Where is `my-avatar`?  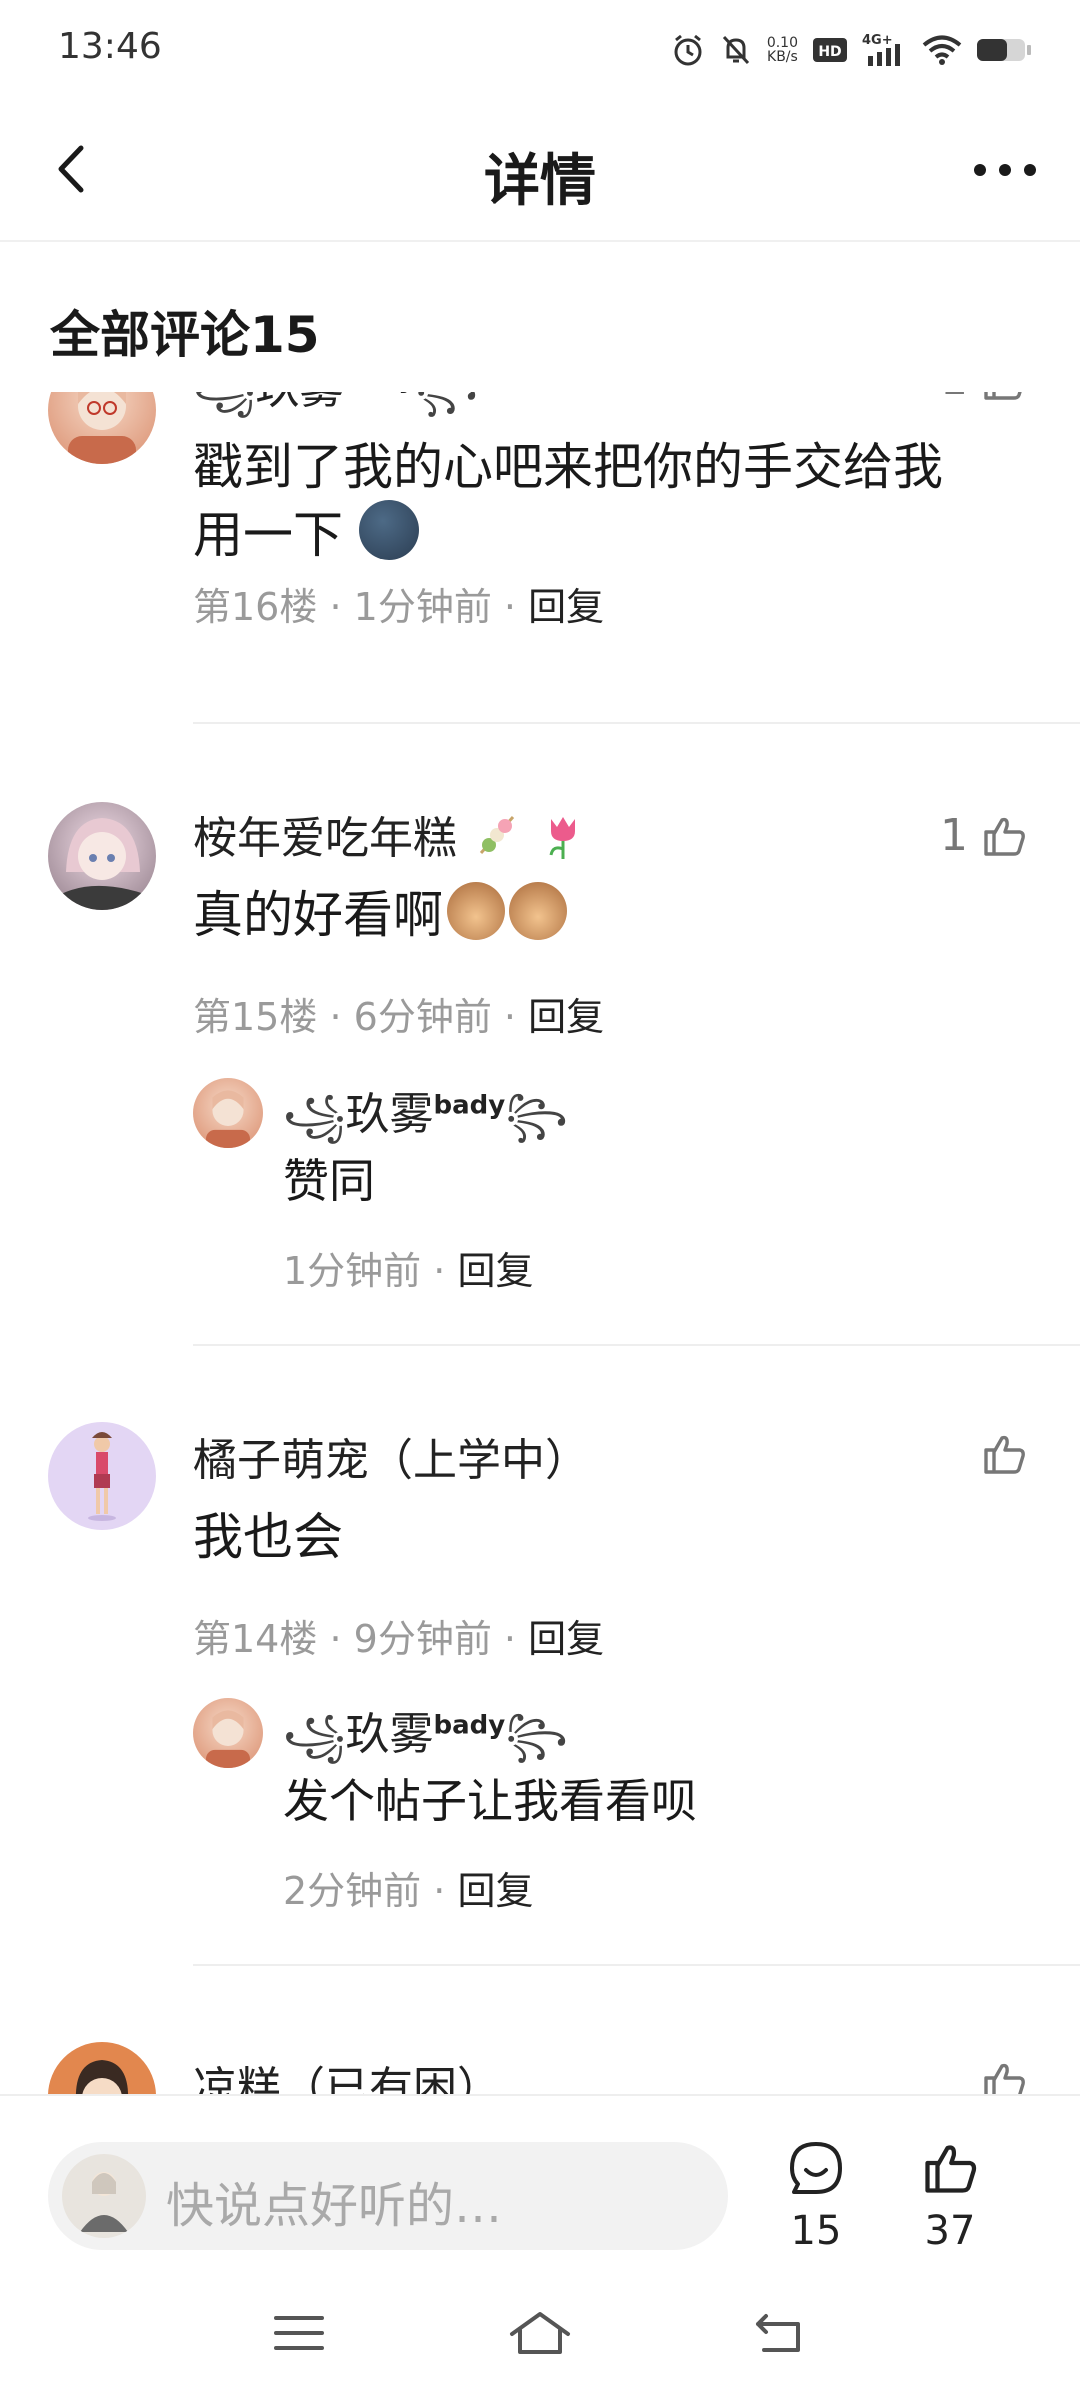 my-avatar is located at coordinates (104, 2196).